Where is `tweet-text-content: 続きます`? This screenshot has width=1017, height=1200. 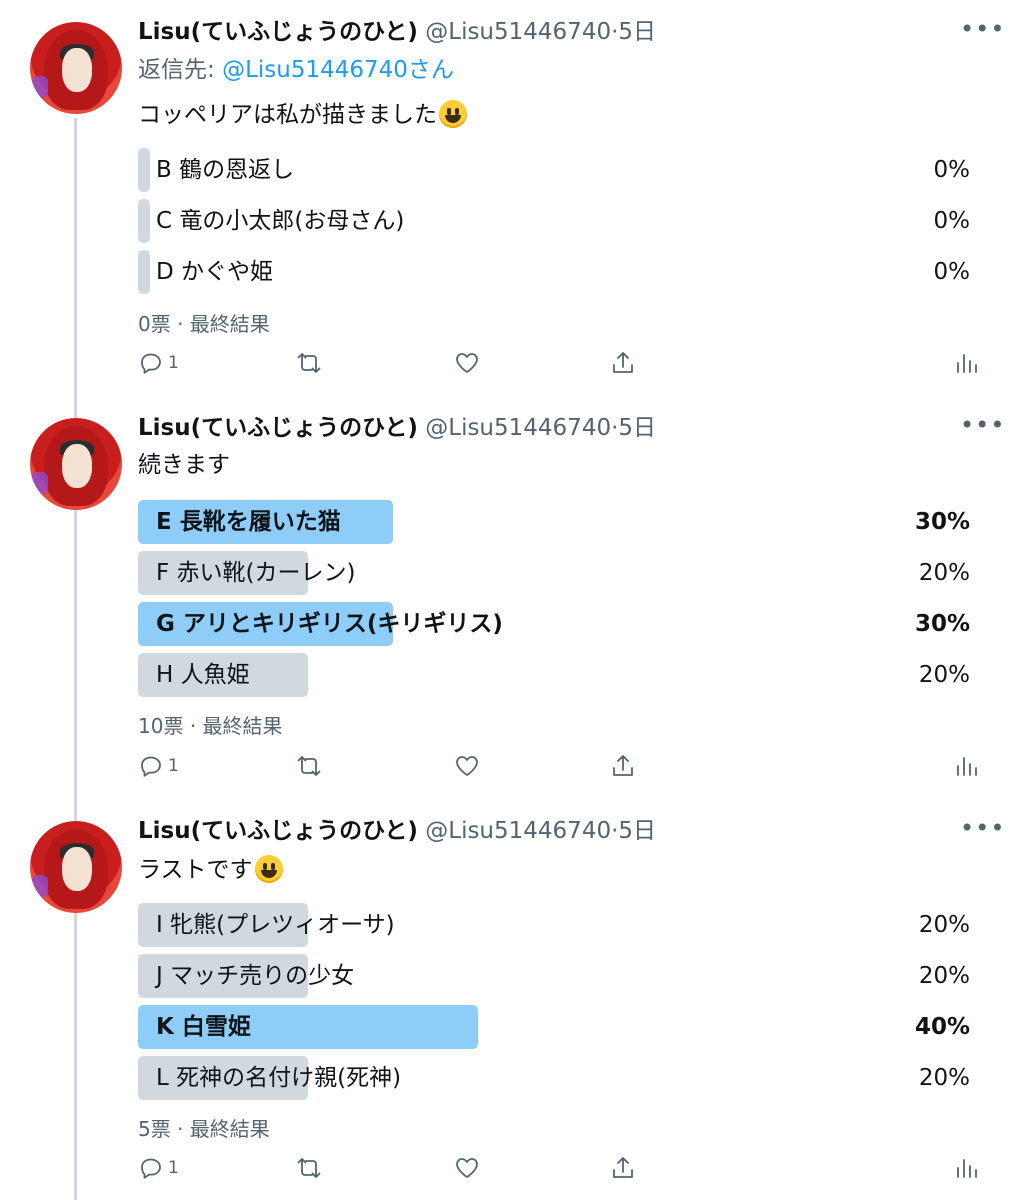 tweet-text-content: 続きます is located at coordinates (184, 465).